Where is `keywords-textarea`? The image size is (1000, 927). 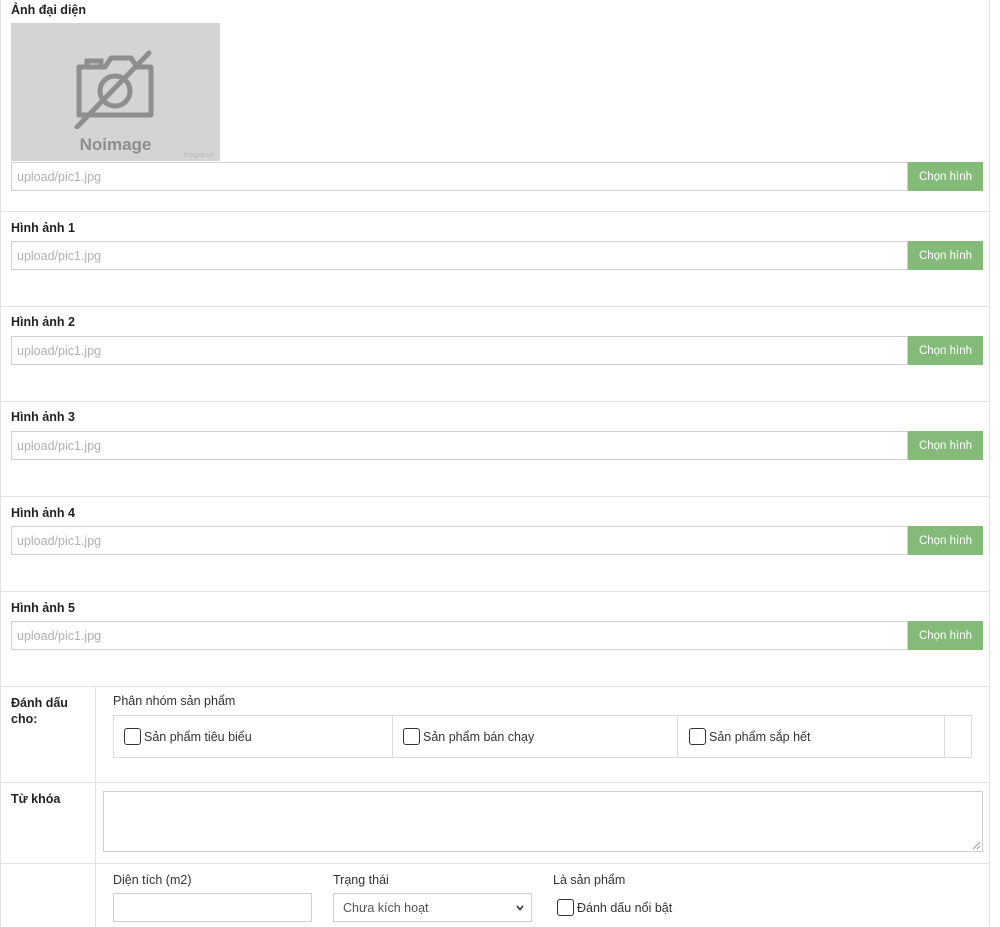 keywords-textarea is located at coordinates (543, 821).